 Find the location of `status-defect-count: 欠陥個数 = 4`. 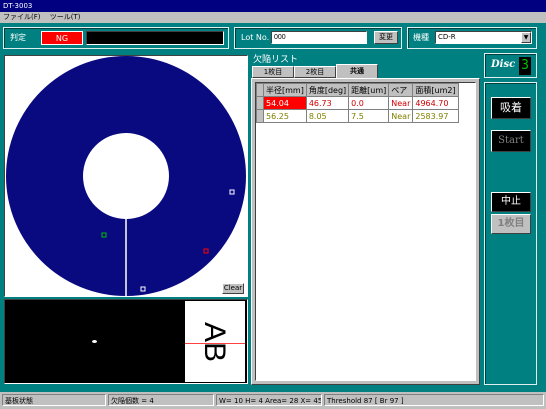

status-defect-count: 欠陥個数 = 4 is located at coordinates (161, 400).